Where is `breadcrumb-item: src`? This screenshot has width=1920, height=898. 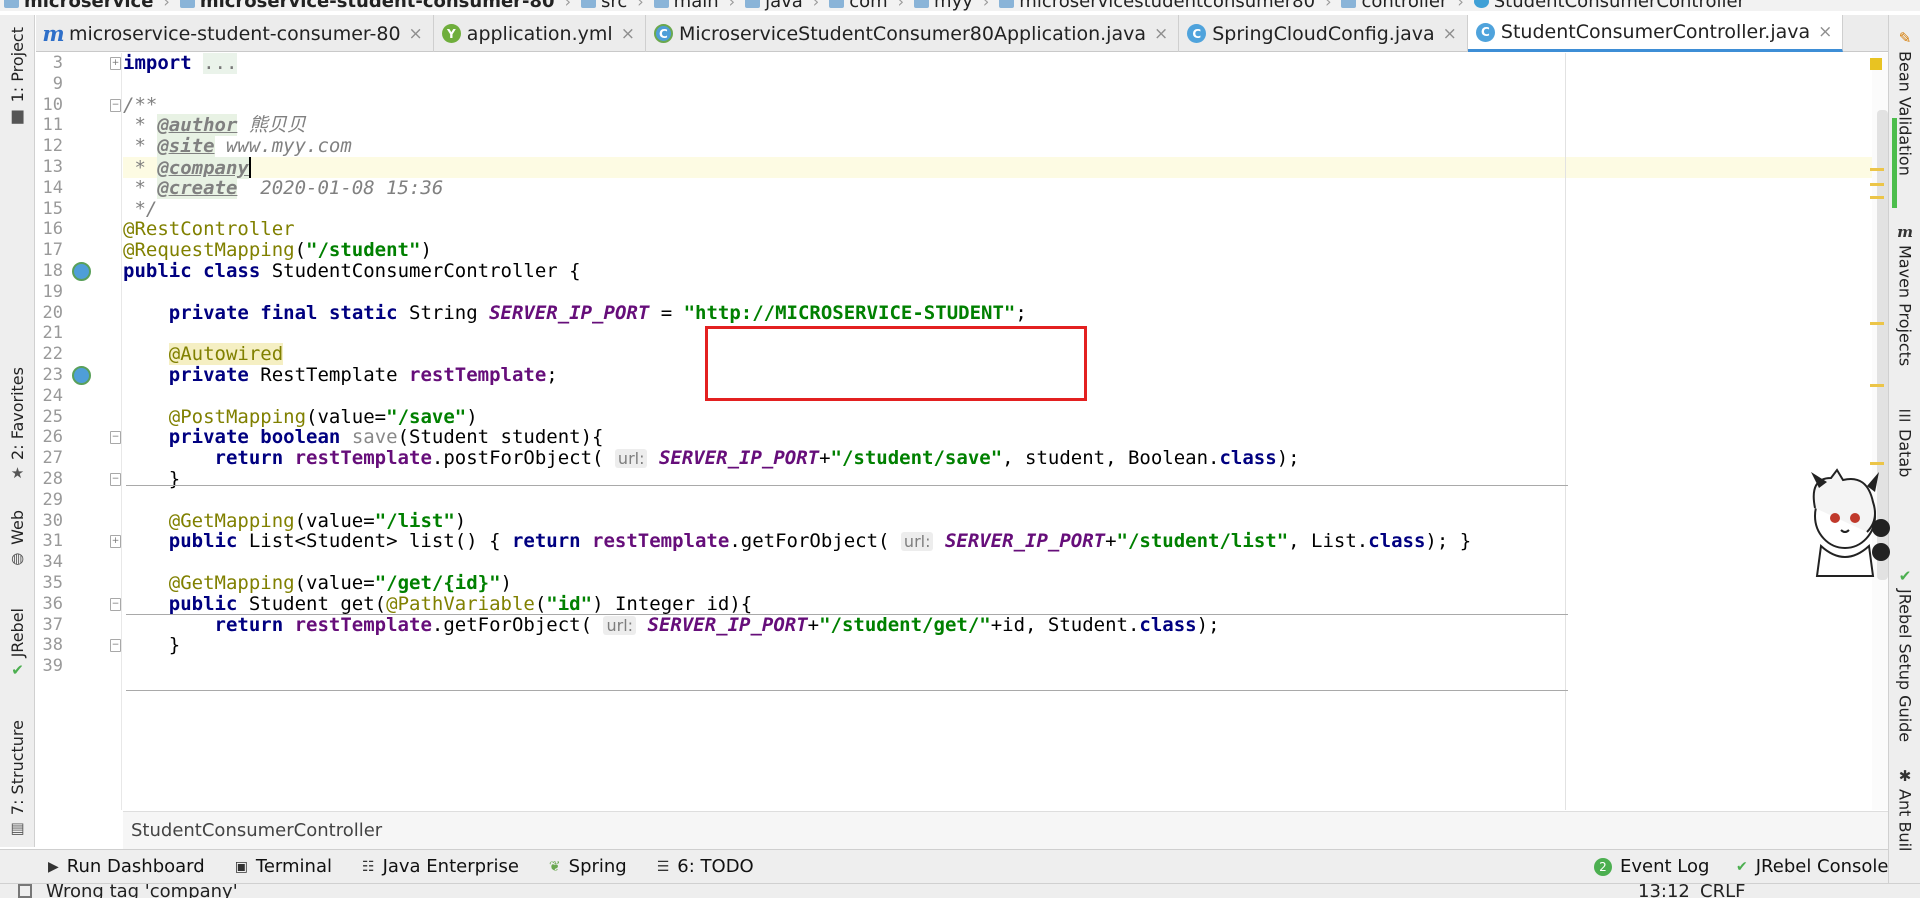
breadcrumb-item: src is located at coordinates (604, 5).